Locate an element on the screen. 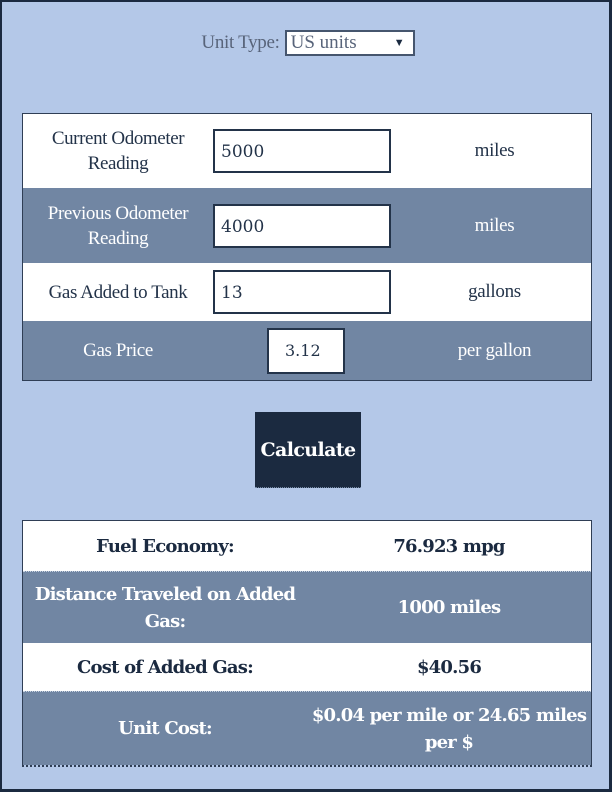  input-row-current-odometer: Current Odometer Reading 5000 miles is located at coordinates (307, 151).